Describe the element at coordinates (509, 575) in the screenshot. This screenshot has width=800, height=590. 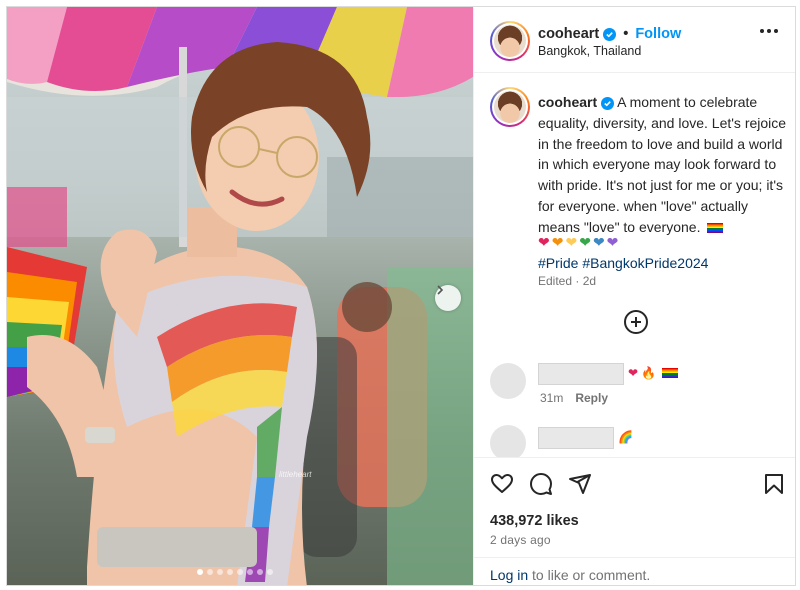
I see `login-link: Log in` at that location.